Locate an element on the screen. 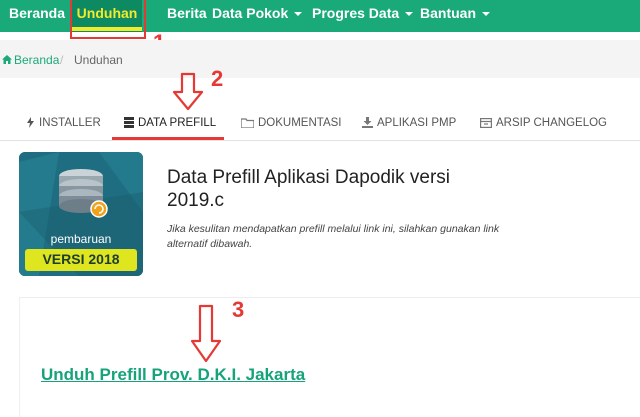 The width and height of the screenshot is (640, 417). icon-caption-bottom: VERSI 2018 is located at coordinates (81, 259).